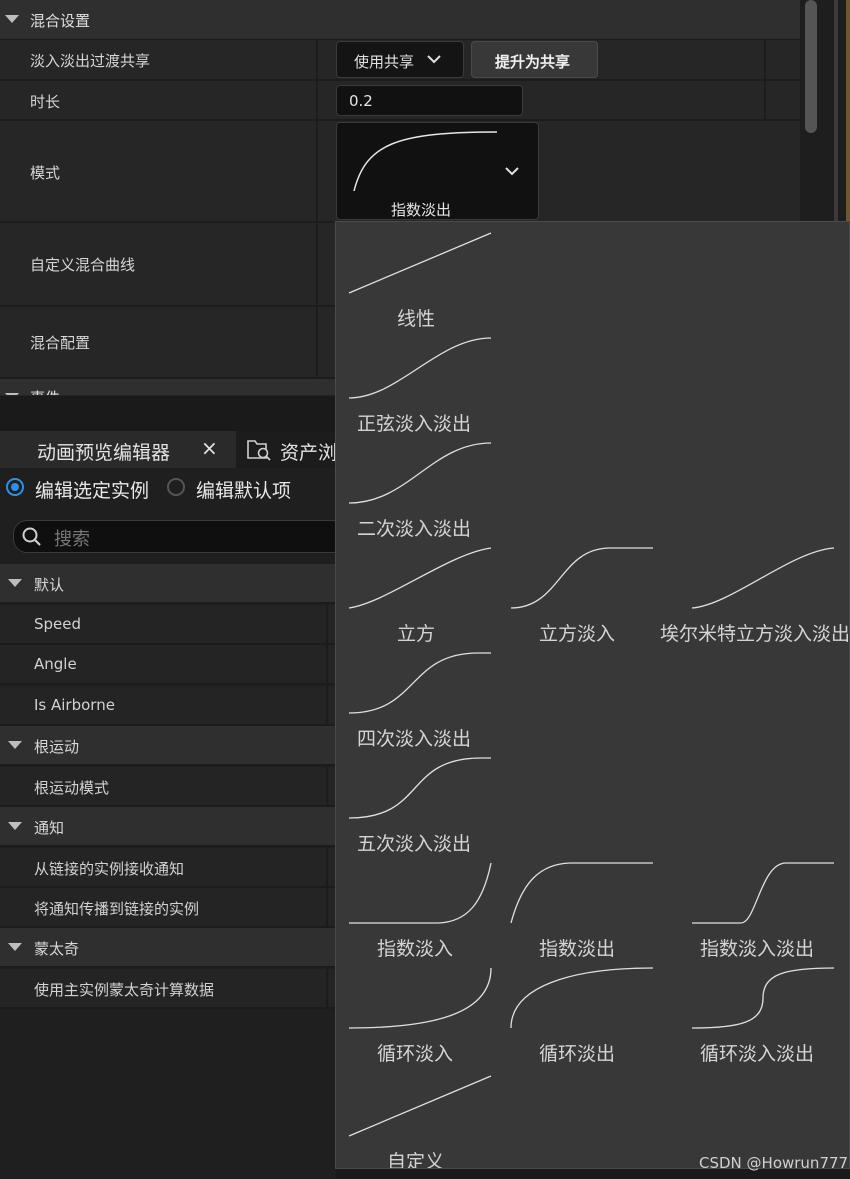 The width and height of the screenshot is (850, 1179). Describe the element at coordinates (168, 868) in the screenshot. I see `property-row: 从链接的实例接收通知` at that location.